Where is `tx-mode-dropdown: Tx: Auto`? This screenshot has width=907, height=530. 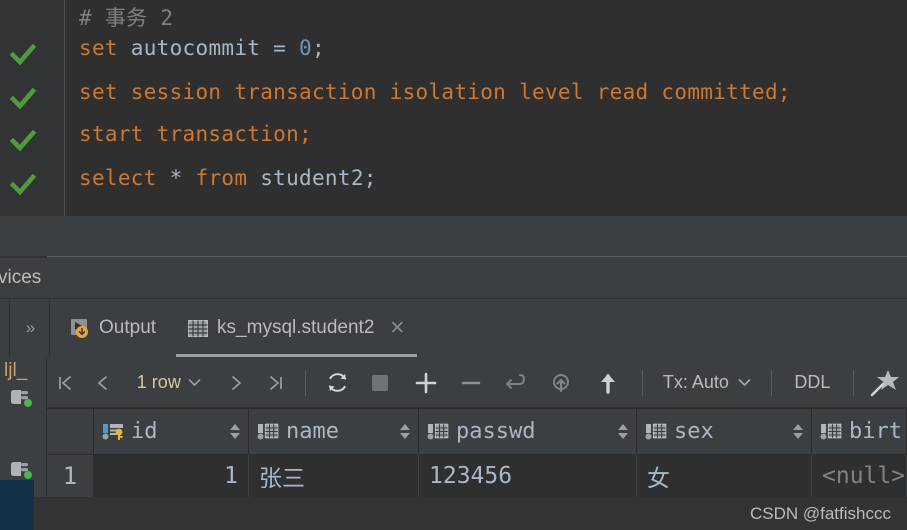
tx-mode-dropdown: Tx: Auto is located at coordinates (707, 383).